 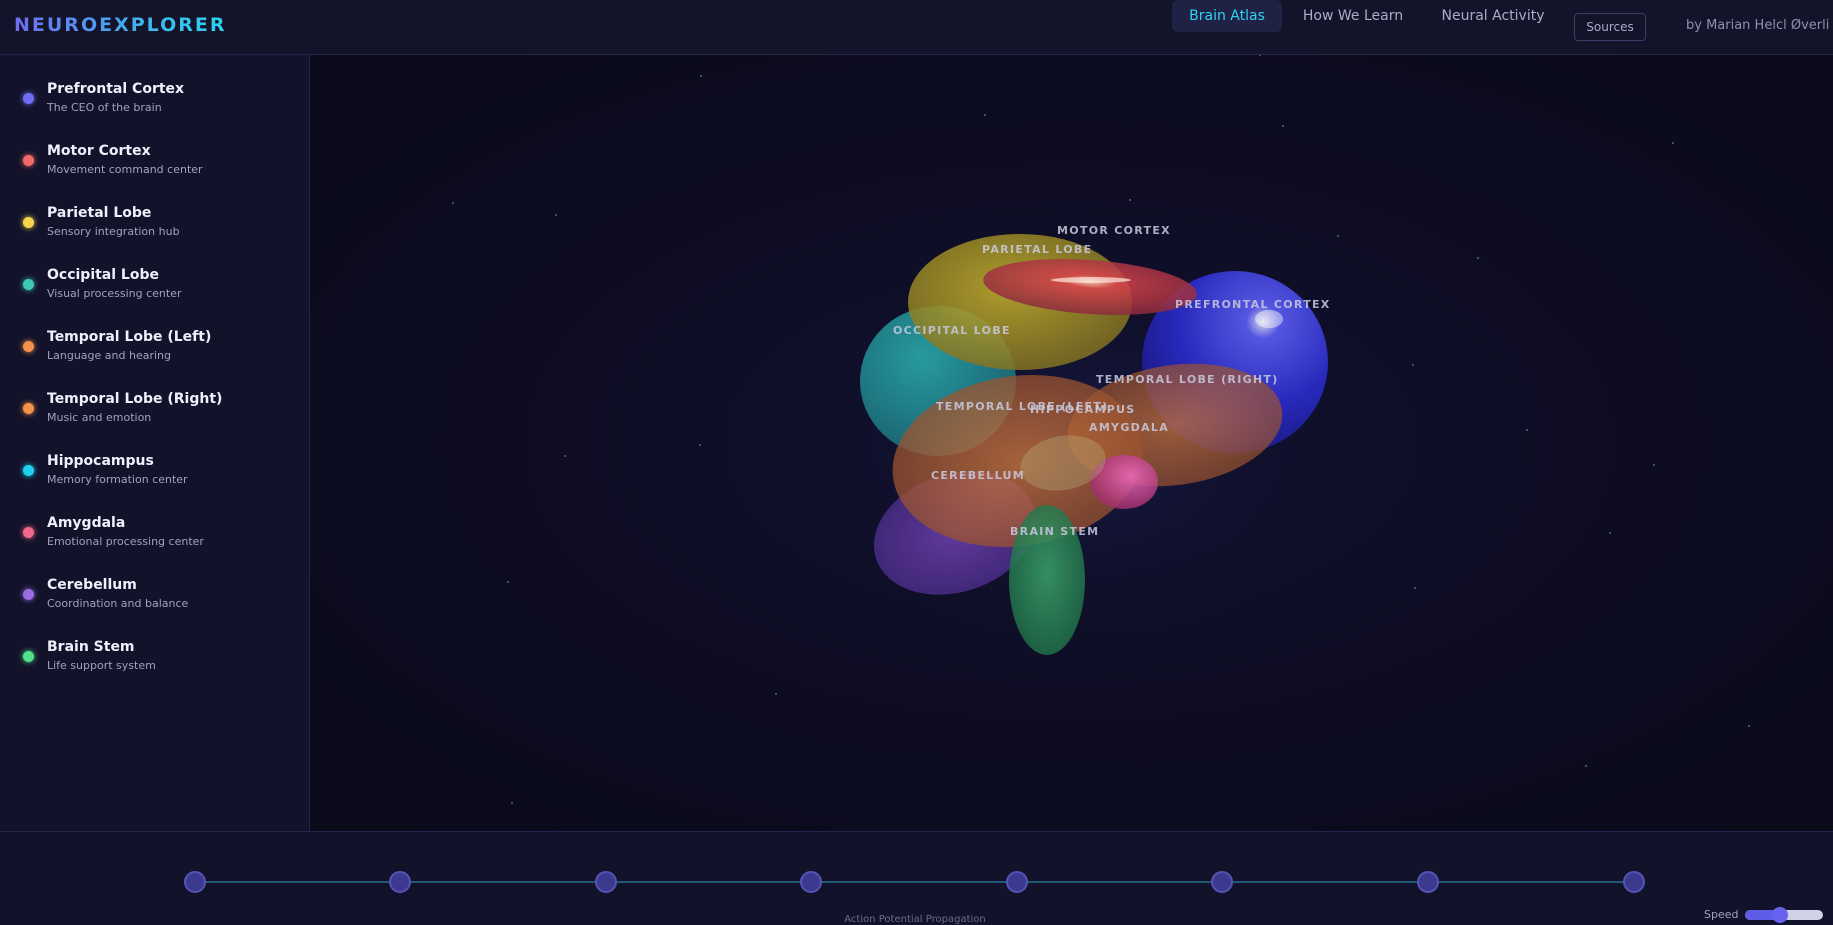 What do you see at coordinates (1721, 914) in the screenshot?
I see `speed-label: Speed` at bounding box center [1721, 914].